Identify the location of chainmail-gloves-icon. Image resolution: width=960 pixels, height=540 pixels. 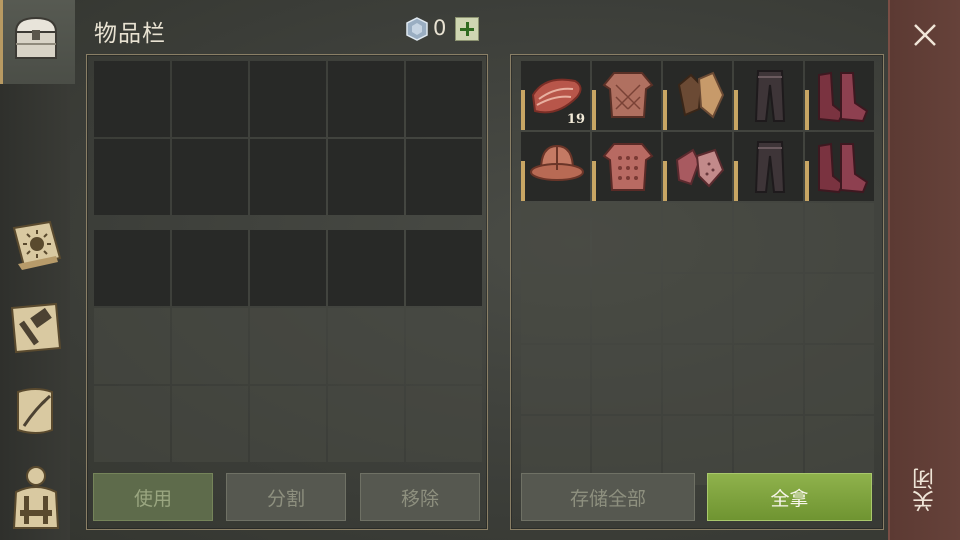
(700, 168).